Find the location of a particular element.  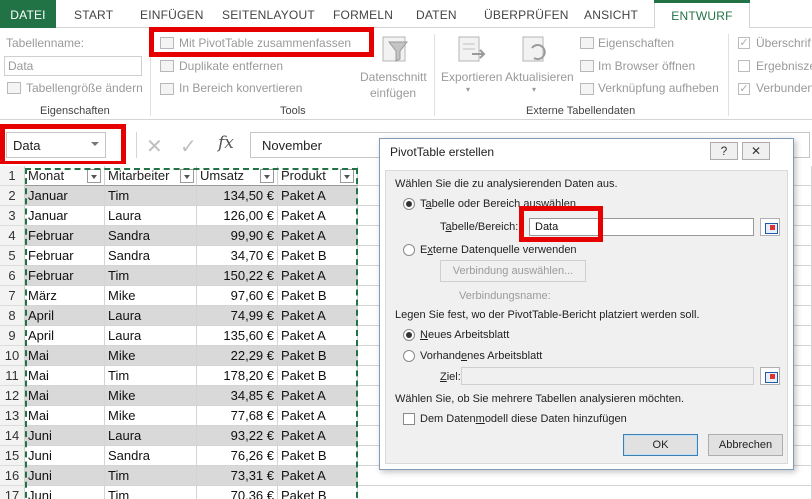

tab-einfuegen: EINFÜGEN is located at coordinates (172, 14).